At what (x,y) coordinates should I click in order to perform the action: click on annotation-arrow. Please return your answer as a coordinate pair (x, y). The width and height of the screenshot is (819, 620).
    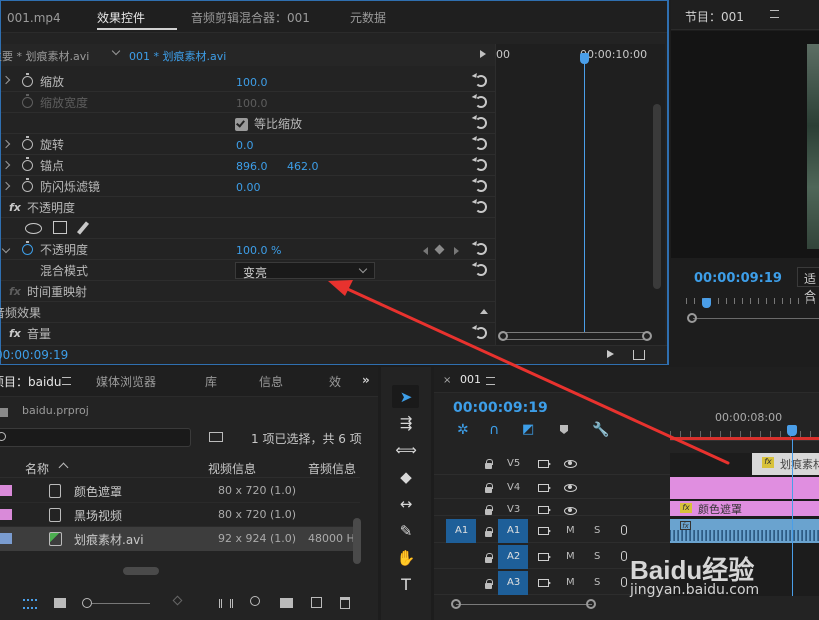
    Looking at the image, I should click on (529, 372).